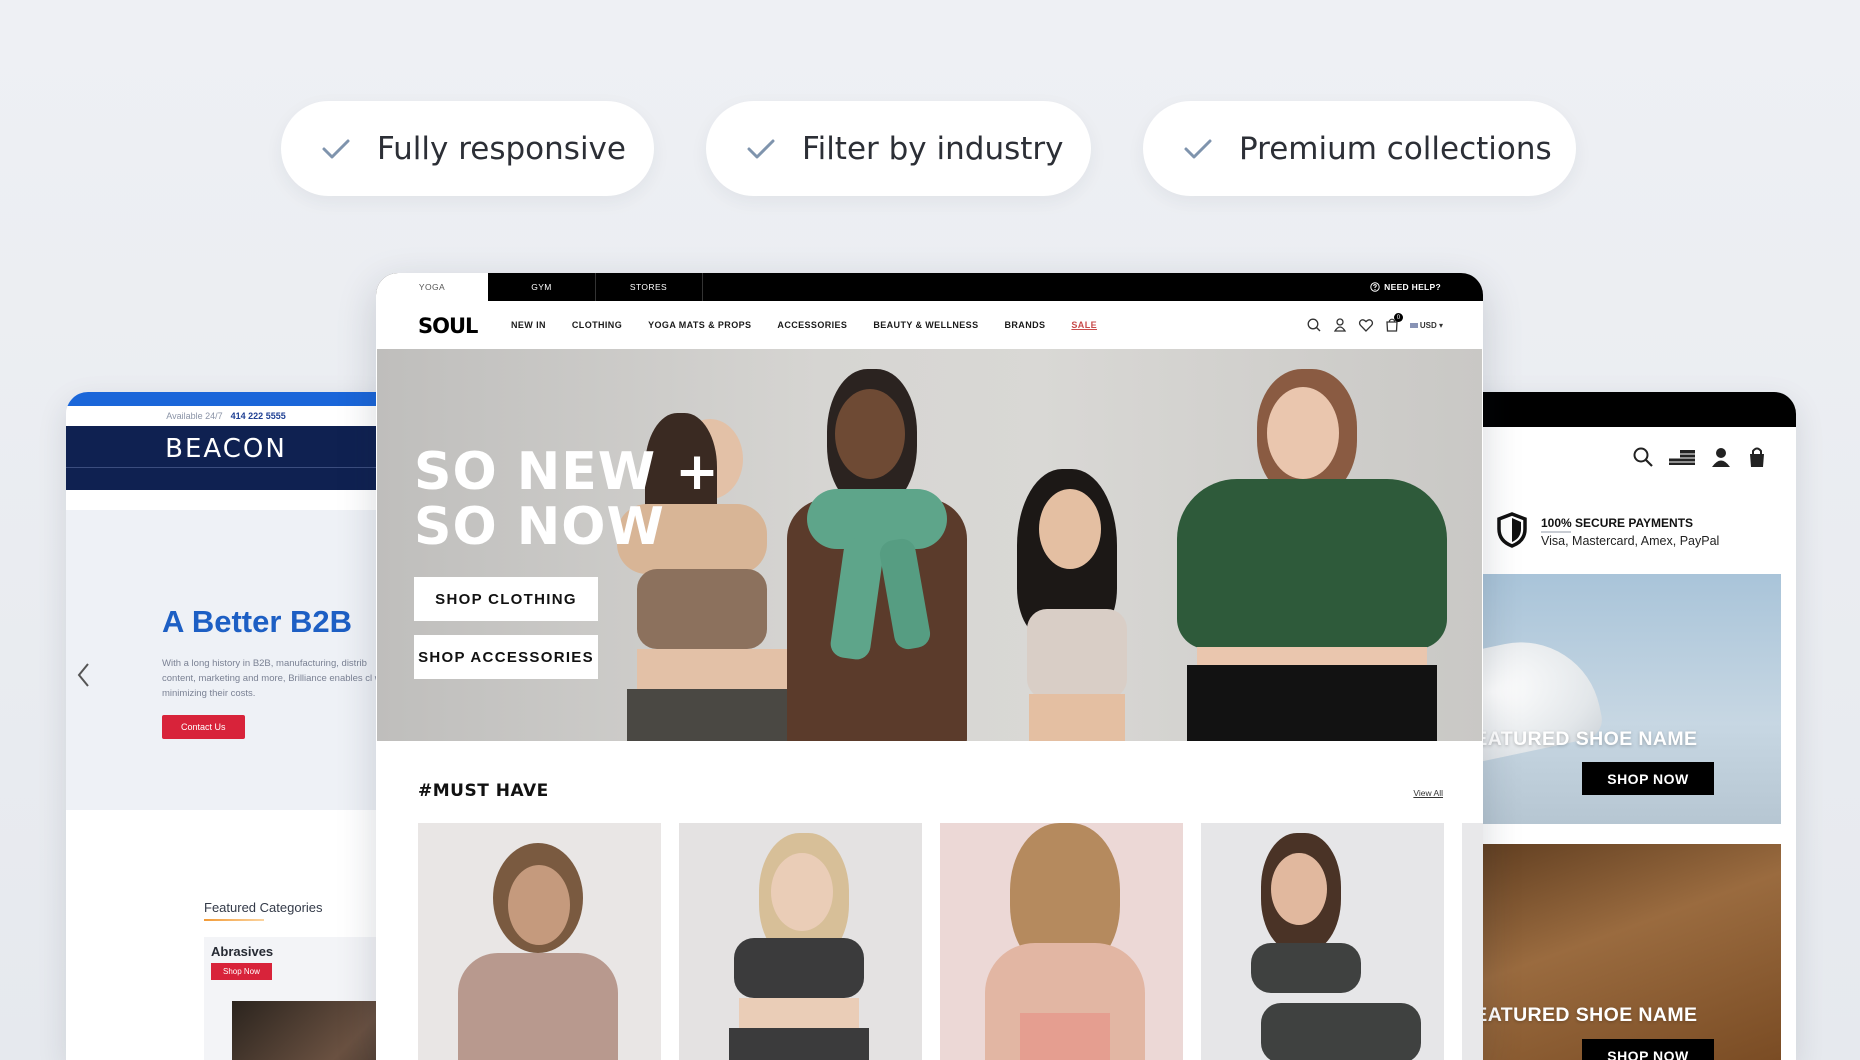  I want to click on feature-label: Filter by industry, so click(933, 148).